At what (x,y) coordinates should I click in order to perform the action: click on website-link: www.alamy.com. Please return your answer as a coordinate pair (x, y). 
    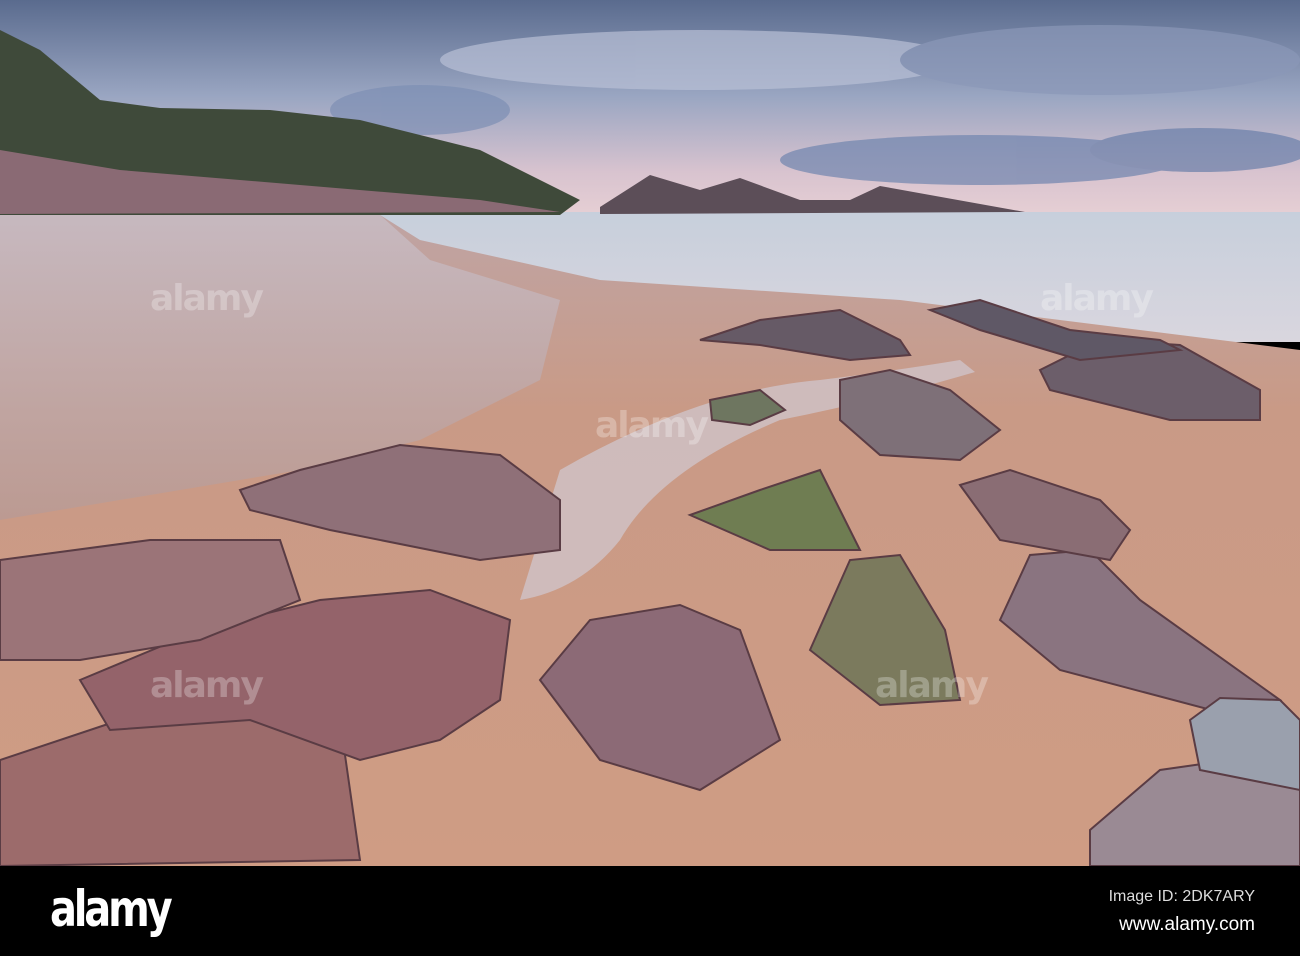
    Looking at the image, I should click on (1187, 925).